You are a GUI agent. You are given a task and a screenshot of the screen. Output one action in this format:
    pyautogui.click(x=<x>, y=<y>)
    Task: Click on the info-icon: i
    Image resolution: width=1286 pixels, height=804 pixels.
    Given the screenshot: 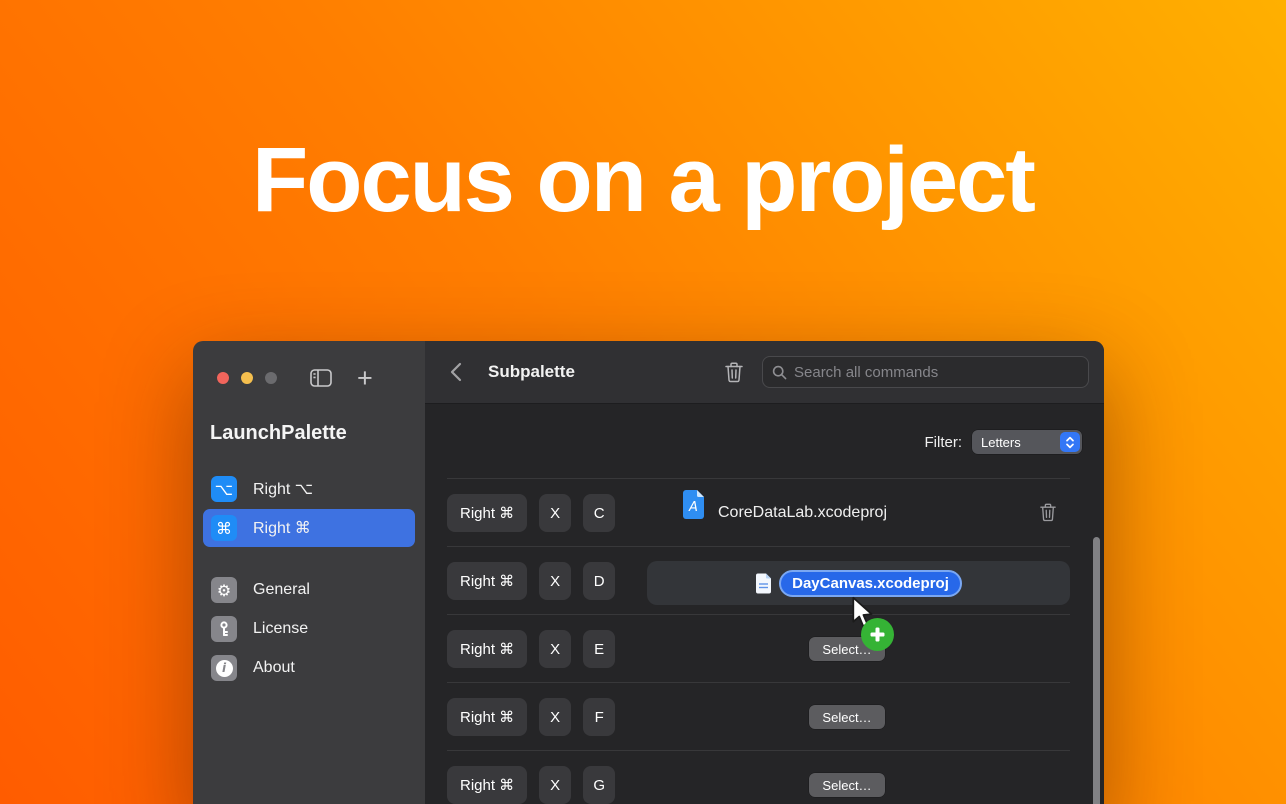 What is the action you would take?
    pyautogui.click(x=224, y=668)
    